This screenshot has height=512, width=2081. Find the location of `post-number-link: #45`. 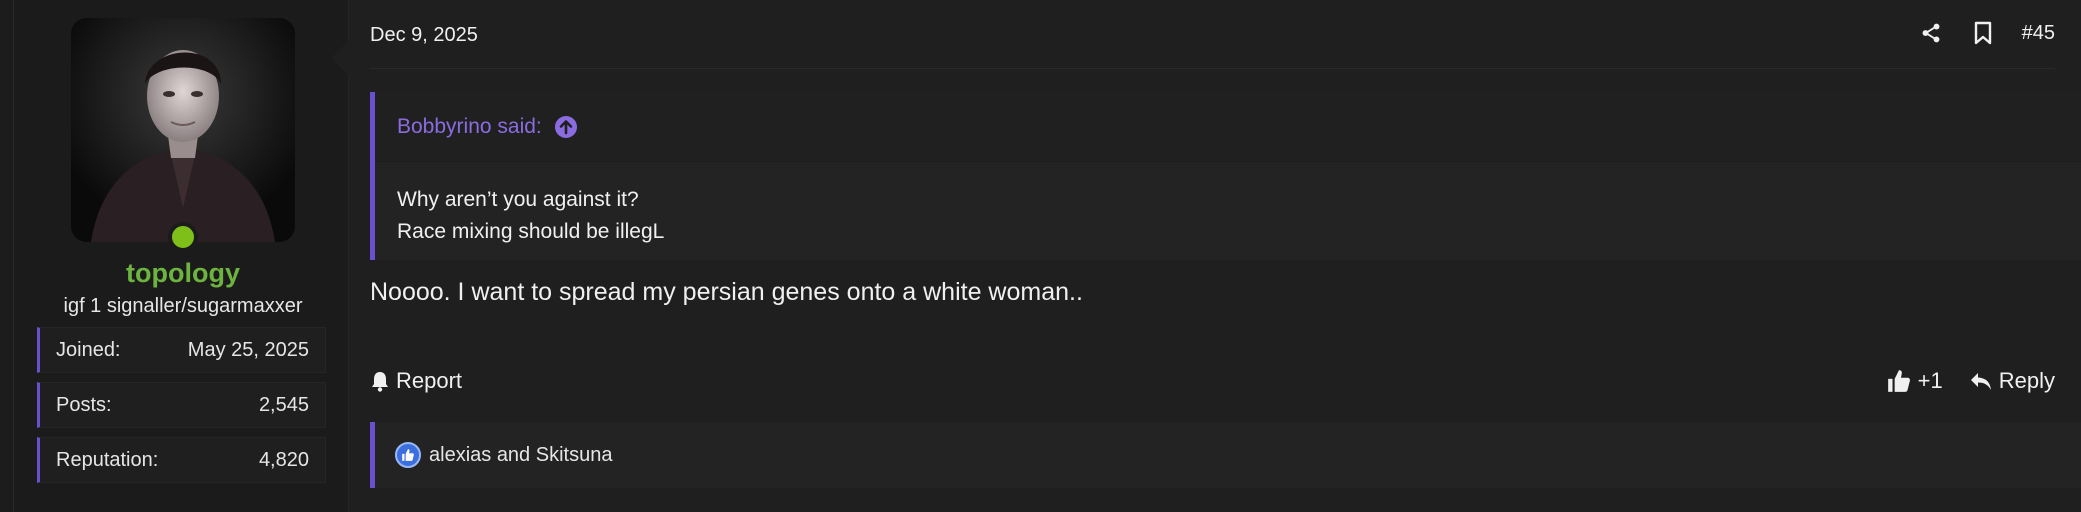

post-number-link: #45 is located at coordinates (2038, 33).